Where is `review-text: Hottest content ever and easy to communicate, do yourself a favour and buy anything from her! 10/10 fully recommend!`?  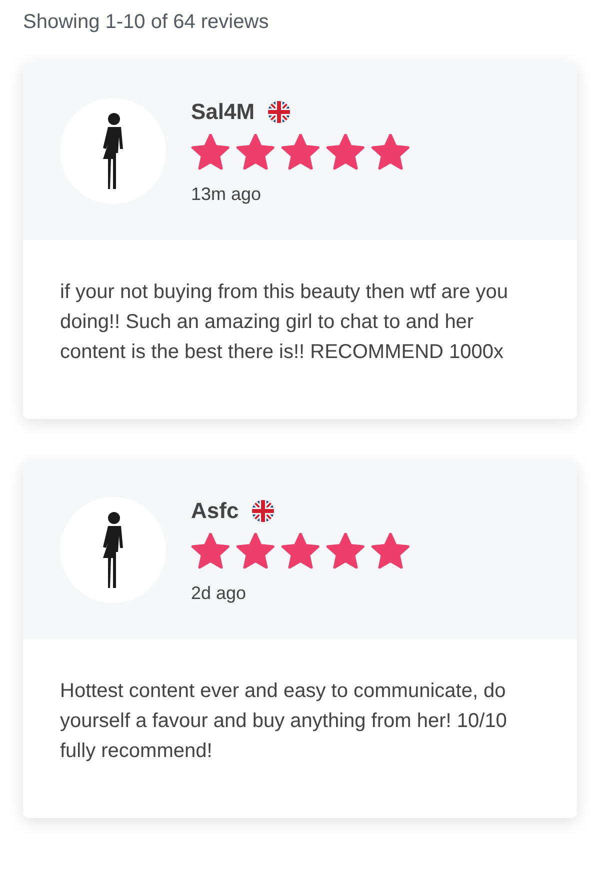
review-text: Hottest content ever and easy to communicate, do yourself a favour and buy anything from her! 10/10 fully recommend! is located at coordinates (284, 721).